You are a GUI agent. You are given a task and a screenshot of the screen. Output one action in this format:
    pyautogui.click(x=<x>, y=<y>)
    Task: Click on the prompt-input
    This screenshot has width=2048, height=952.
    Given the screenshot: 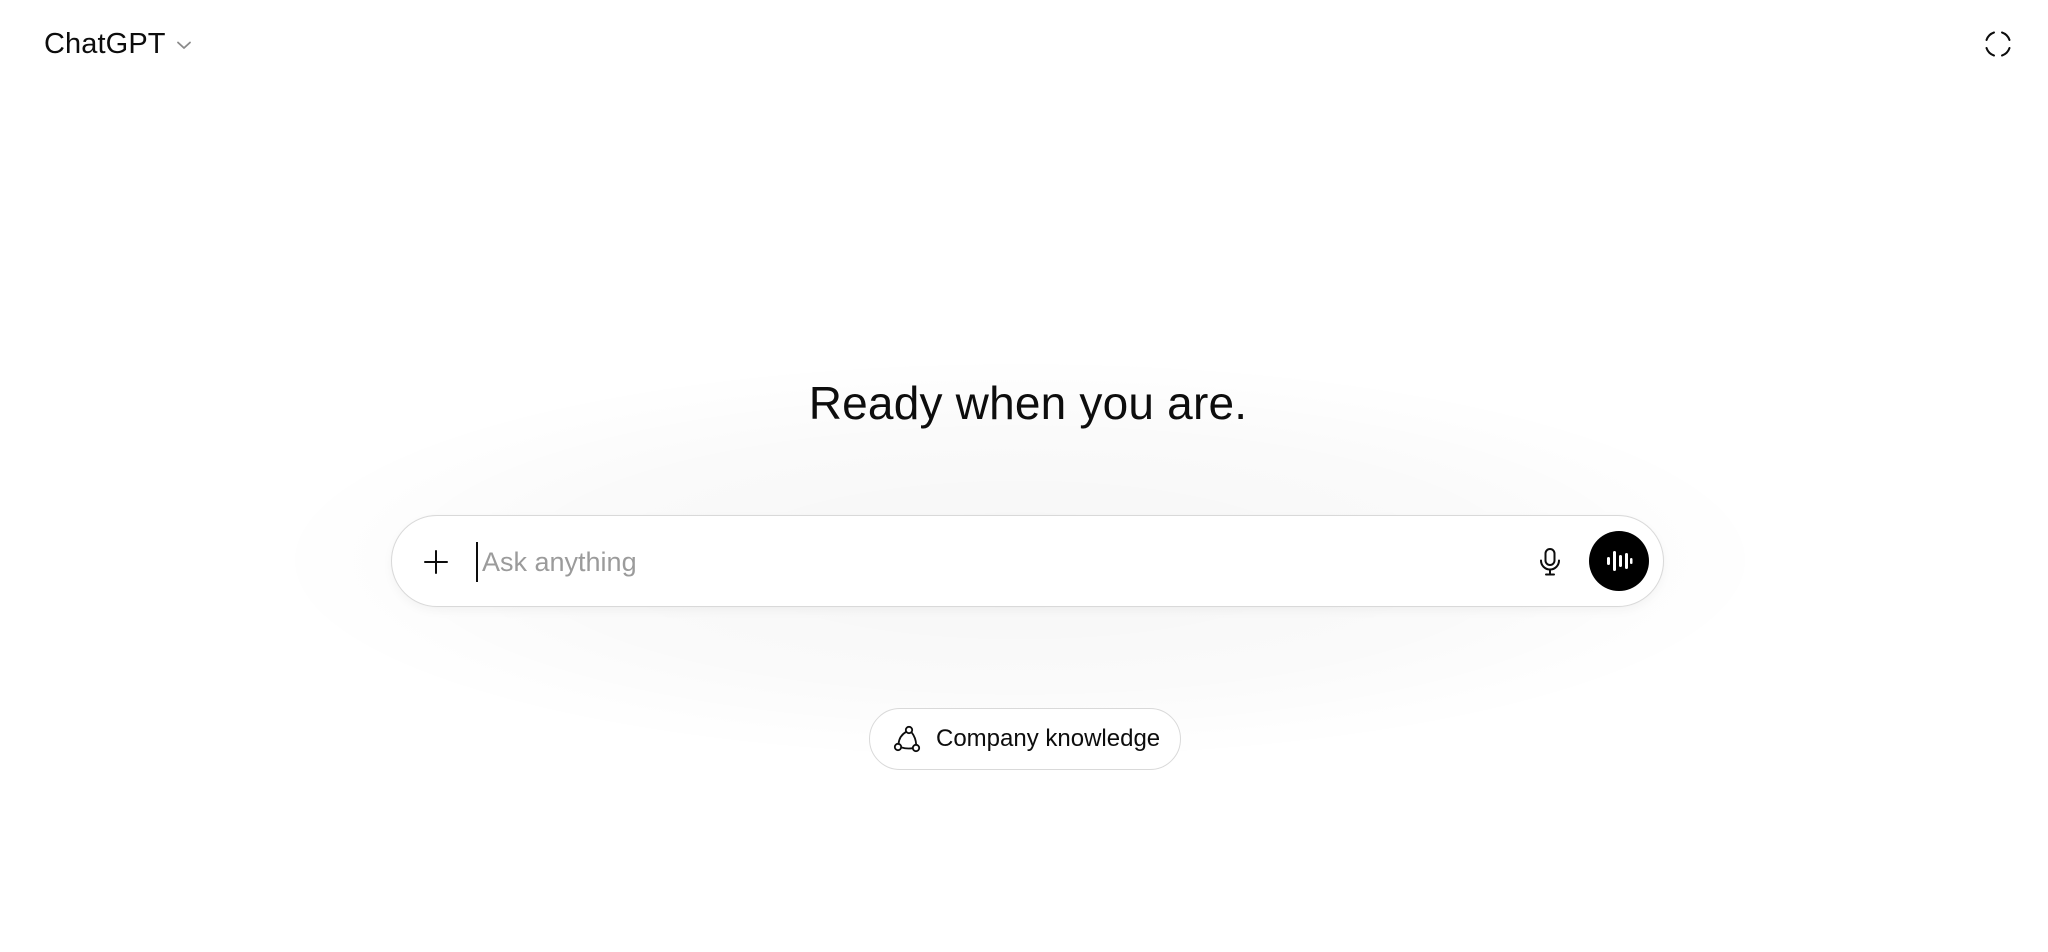 What is the action you would take?
    pyautogui.click(x=989, y=562)
    